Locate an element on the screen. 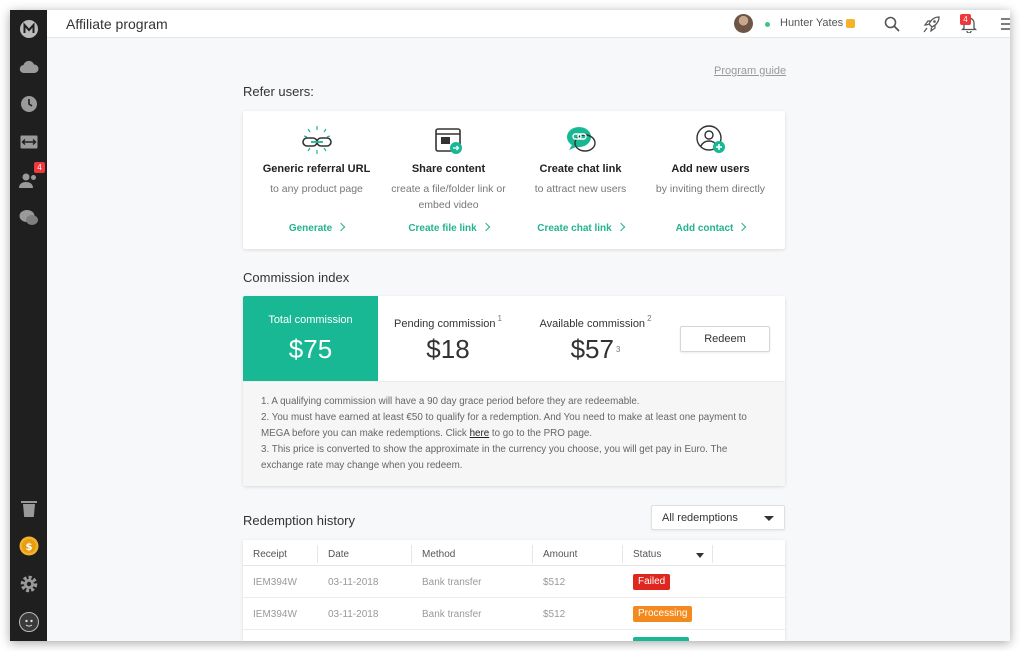  refer-item-title: Add new users is located at coordinates (710, 169).